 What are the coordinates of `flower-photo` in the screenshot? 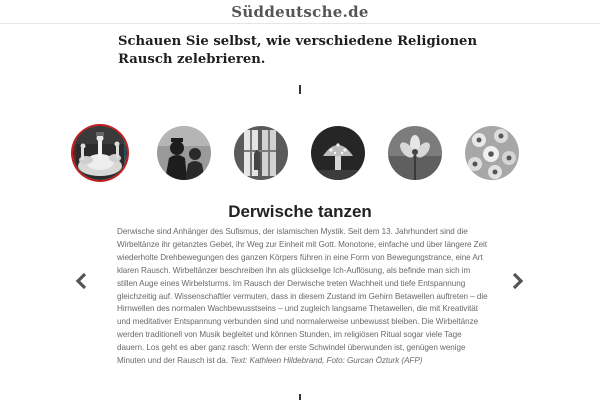 It's located at (415, 153).